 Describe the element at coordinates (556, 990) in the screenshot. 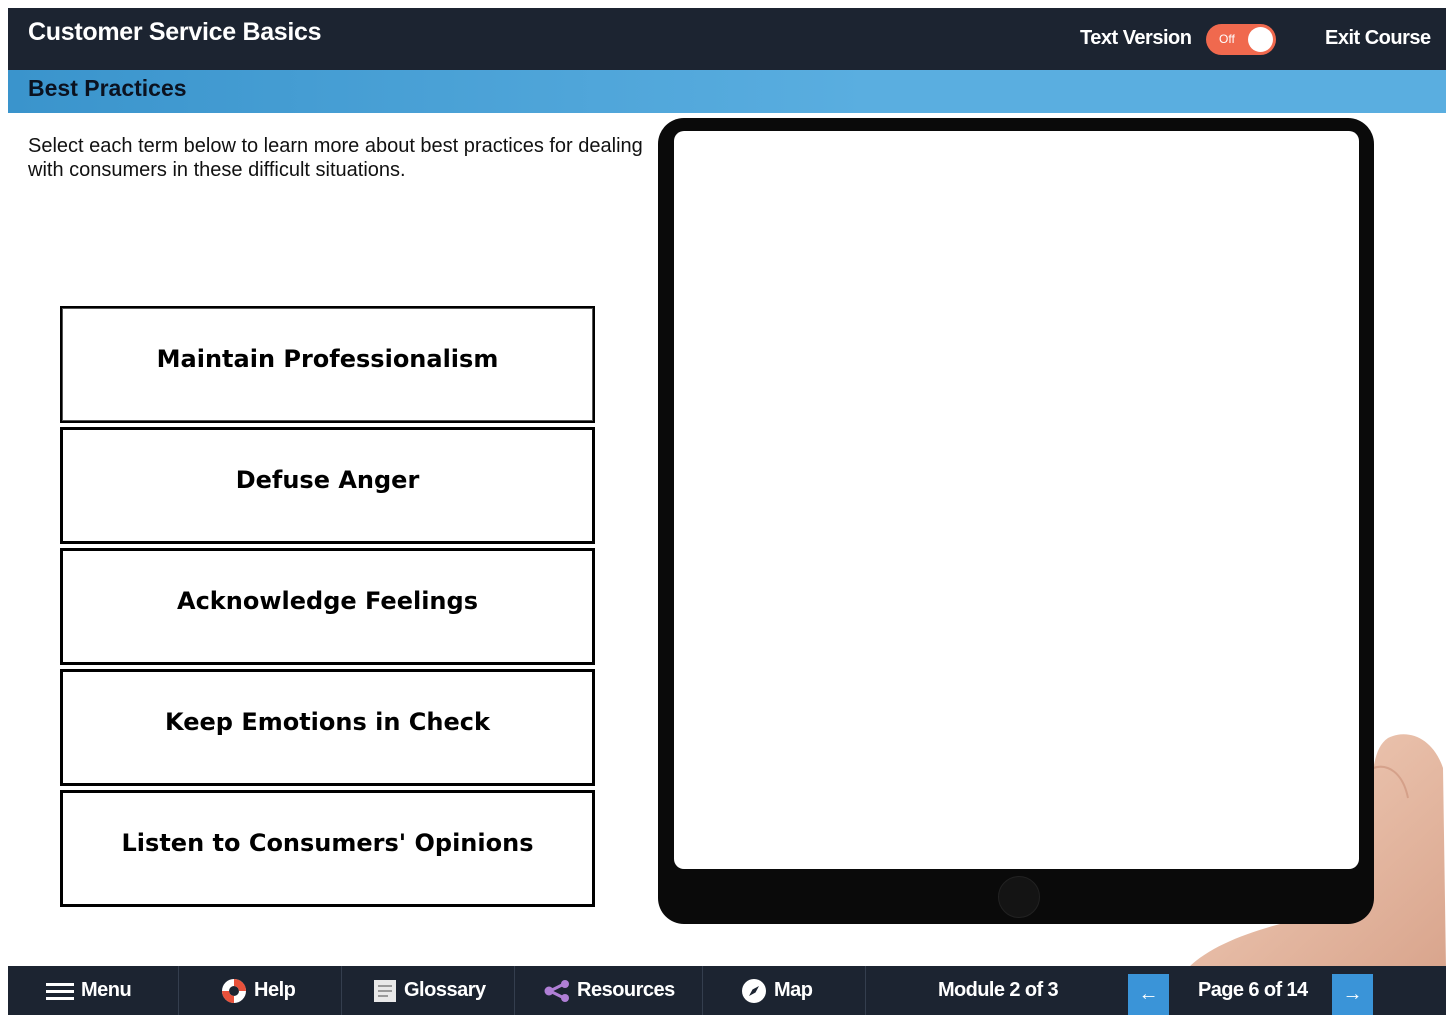

I see `share-icon` at that location.